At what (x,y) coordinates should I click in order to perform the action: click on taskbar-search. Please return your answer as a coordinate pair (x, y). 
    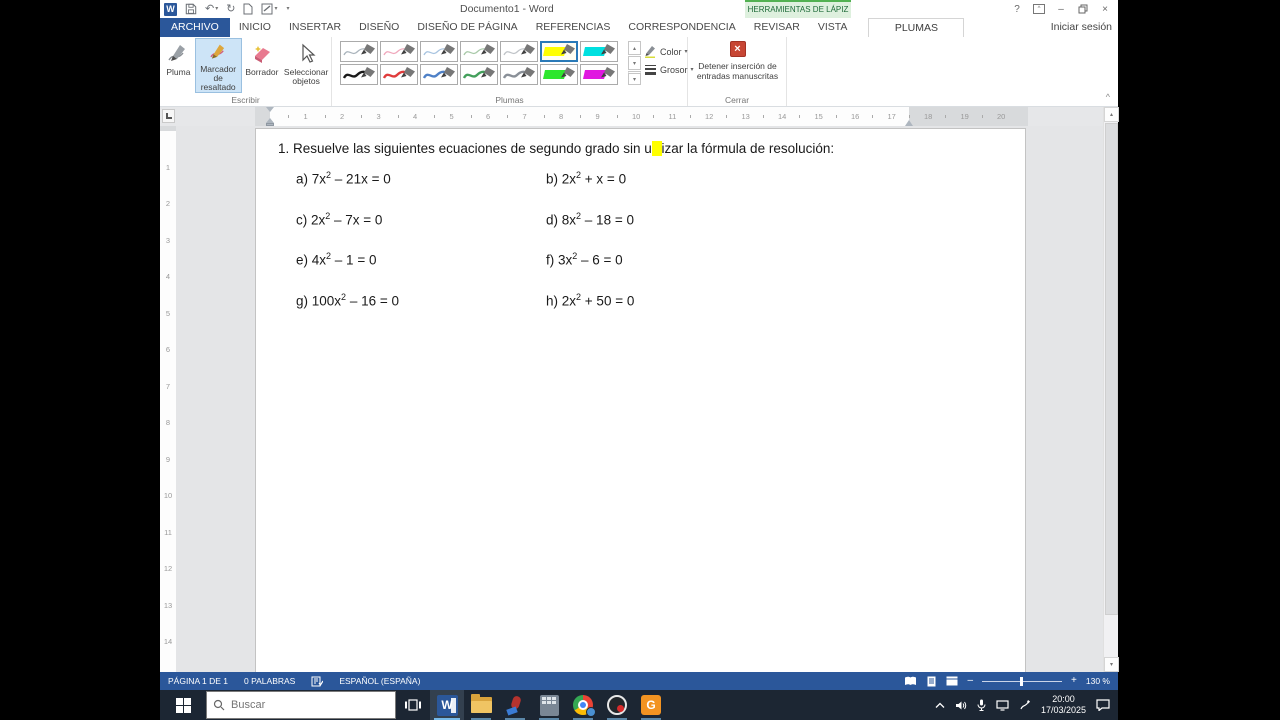
    Looking at the image, I should click on (301, 705).